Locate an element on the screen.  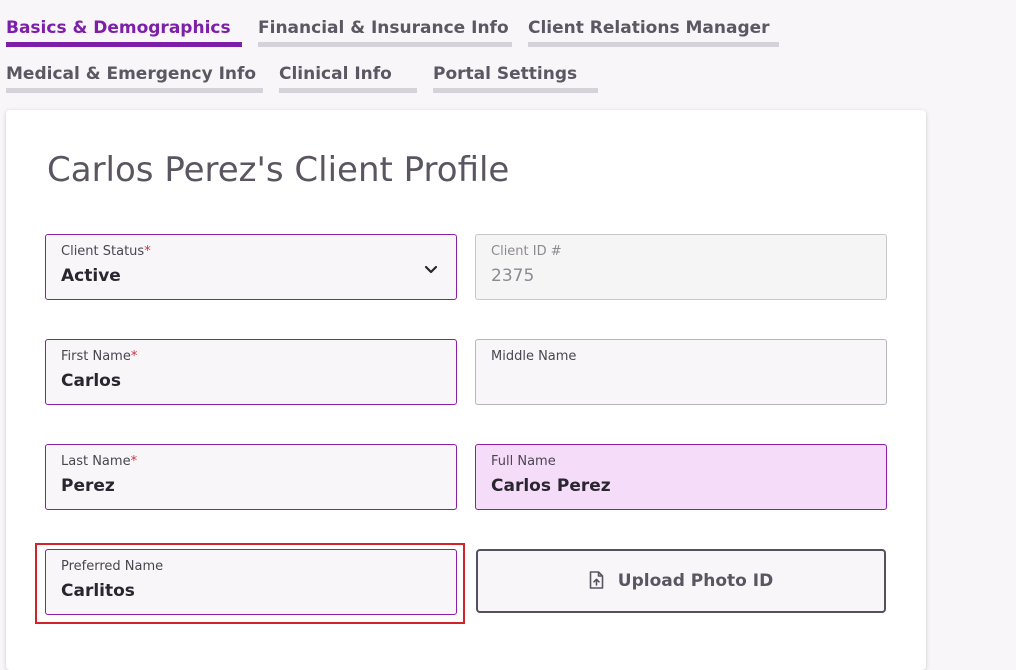
client-id-label: Client ID # is located at coordinates (526, 251).